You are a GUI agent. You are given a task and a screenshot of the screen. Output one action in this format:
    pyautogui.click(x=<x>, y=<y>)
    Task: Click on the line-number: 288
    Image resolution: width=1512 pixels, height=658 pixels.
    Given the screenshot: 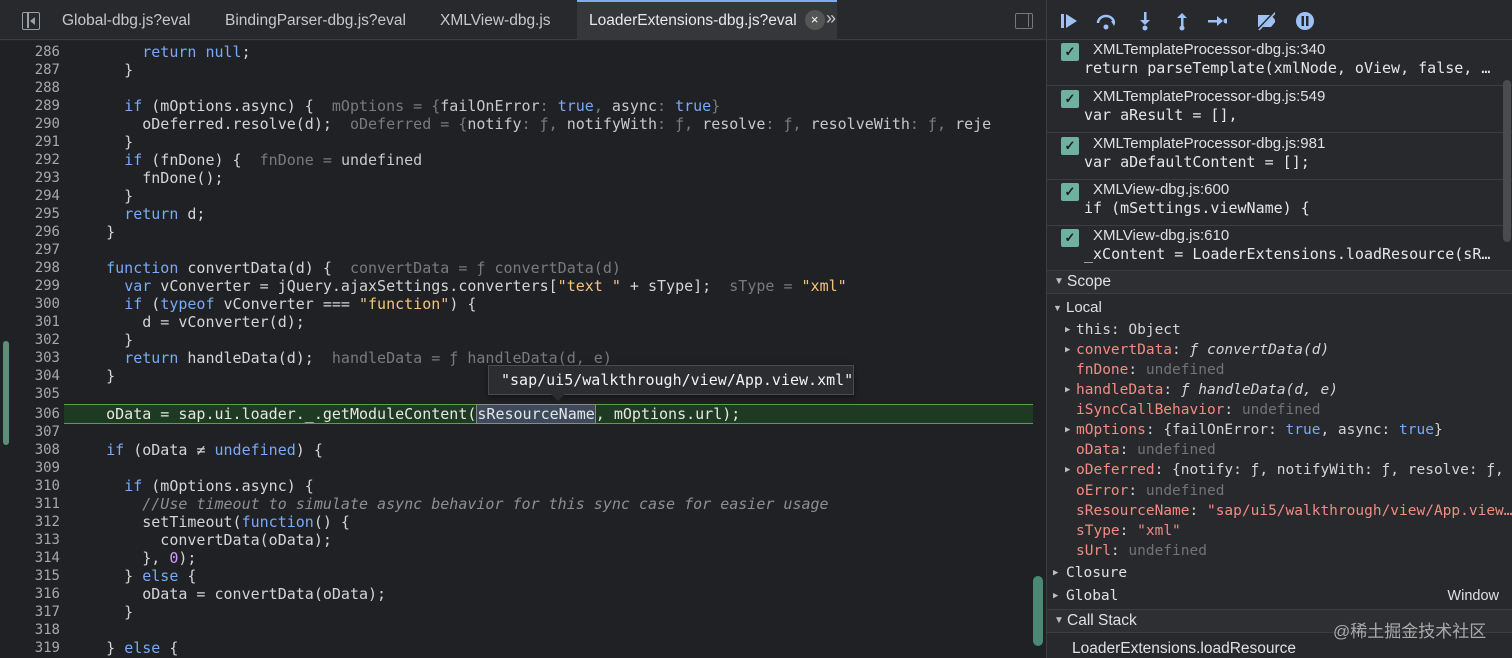 What is the action you would take?
    pyautogui.click(x=30, y=88)
    